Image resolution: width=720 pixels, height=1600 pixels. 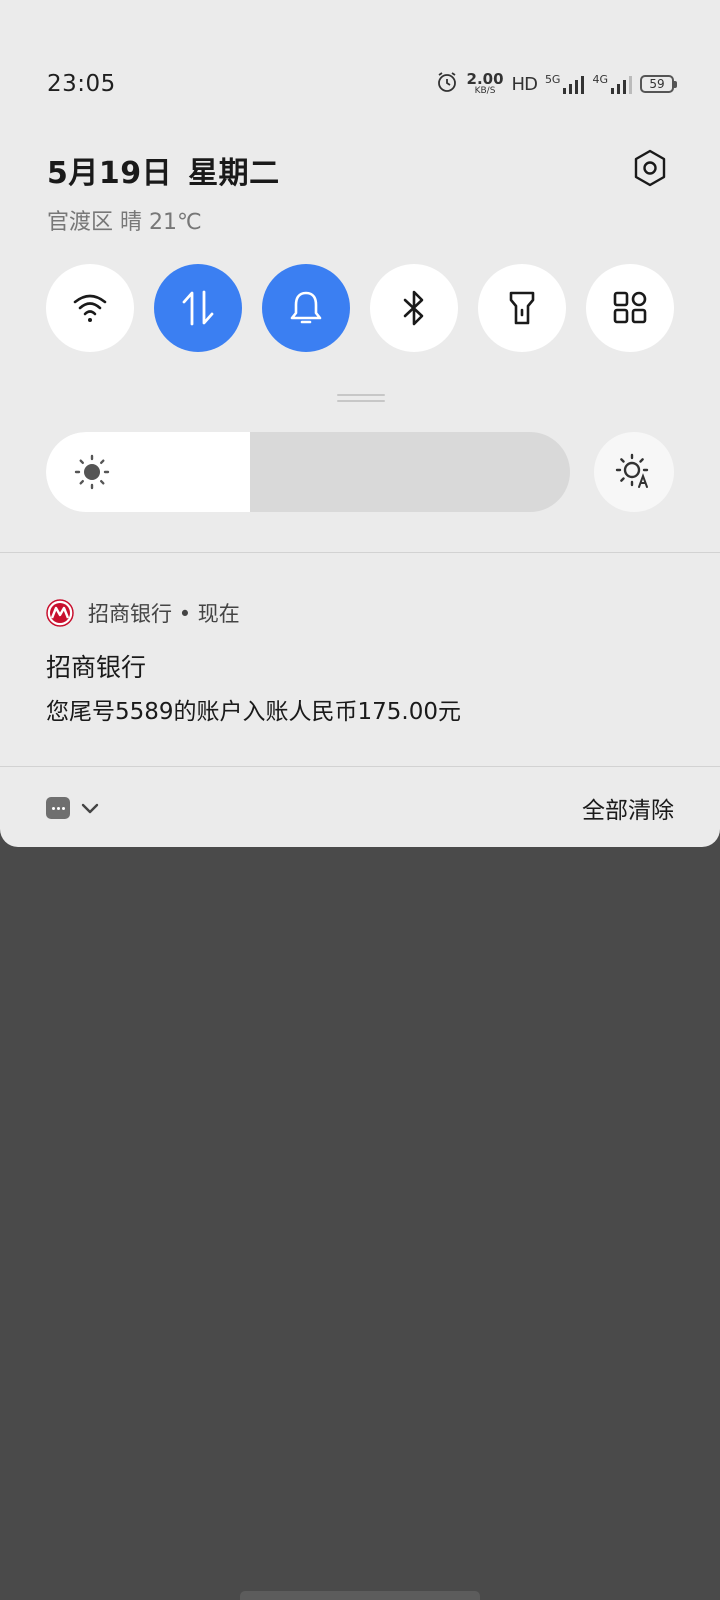 What do you see at coordinates (447, 84) in the screenshot?
I see `alarm-icon` at bounding box center [447, 84].